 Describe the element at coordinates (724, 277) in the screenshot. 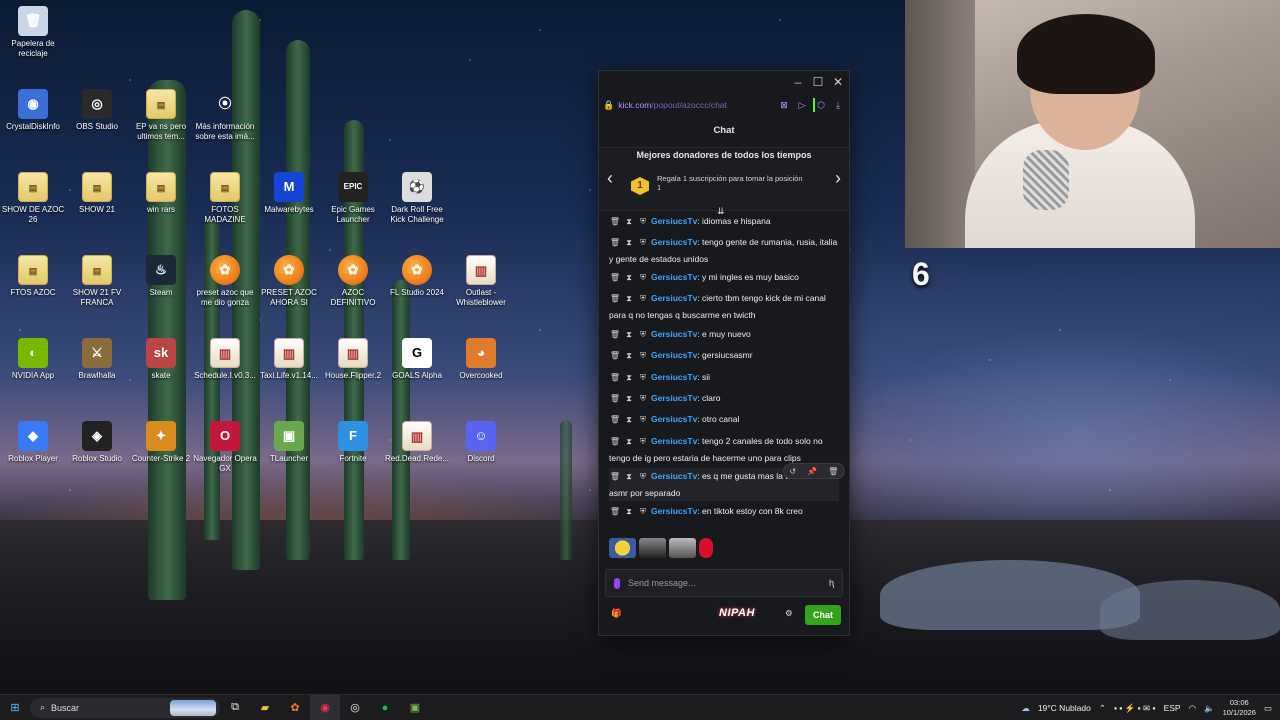

I see `chat-message: 🗑 ⧗ ⛨ GersiucsTv: y mi ingles es muy basico` at that location.